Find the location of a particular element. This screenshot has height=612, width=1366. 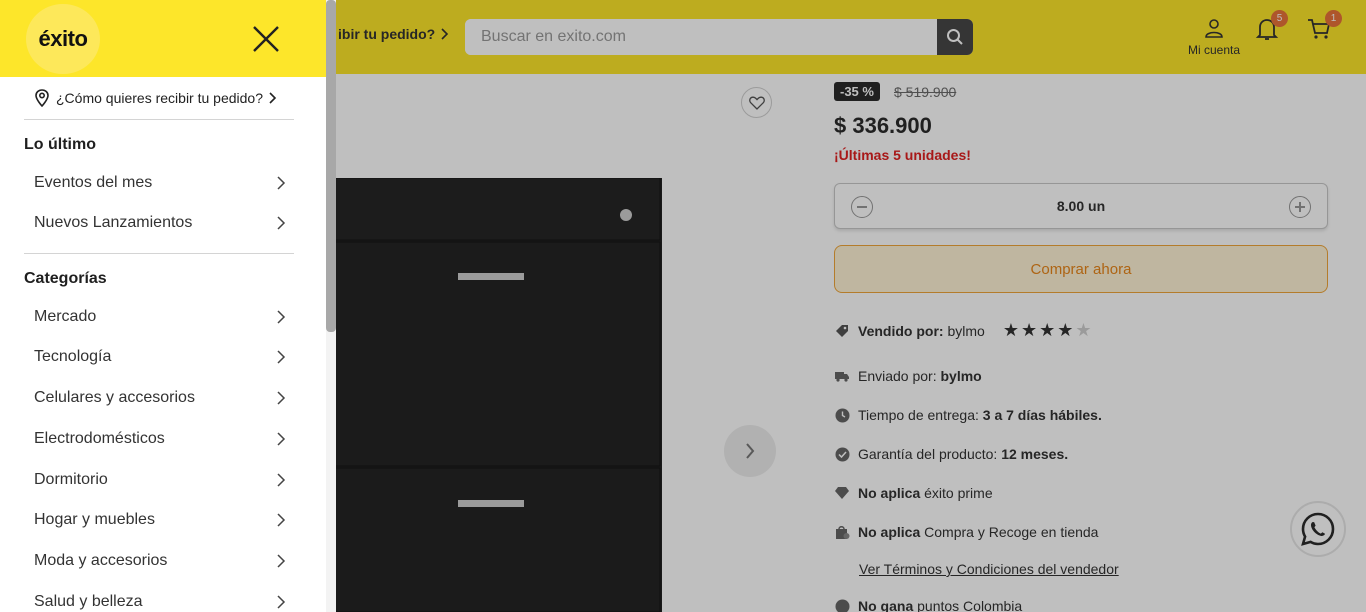

menu-item-celulares: Celulares y accesorios is located at coordinates (159, 398).